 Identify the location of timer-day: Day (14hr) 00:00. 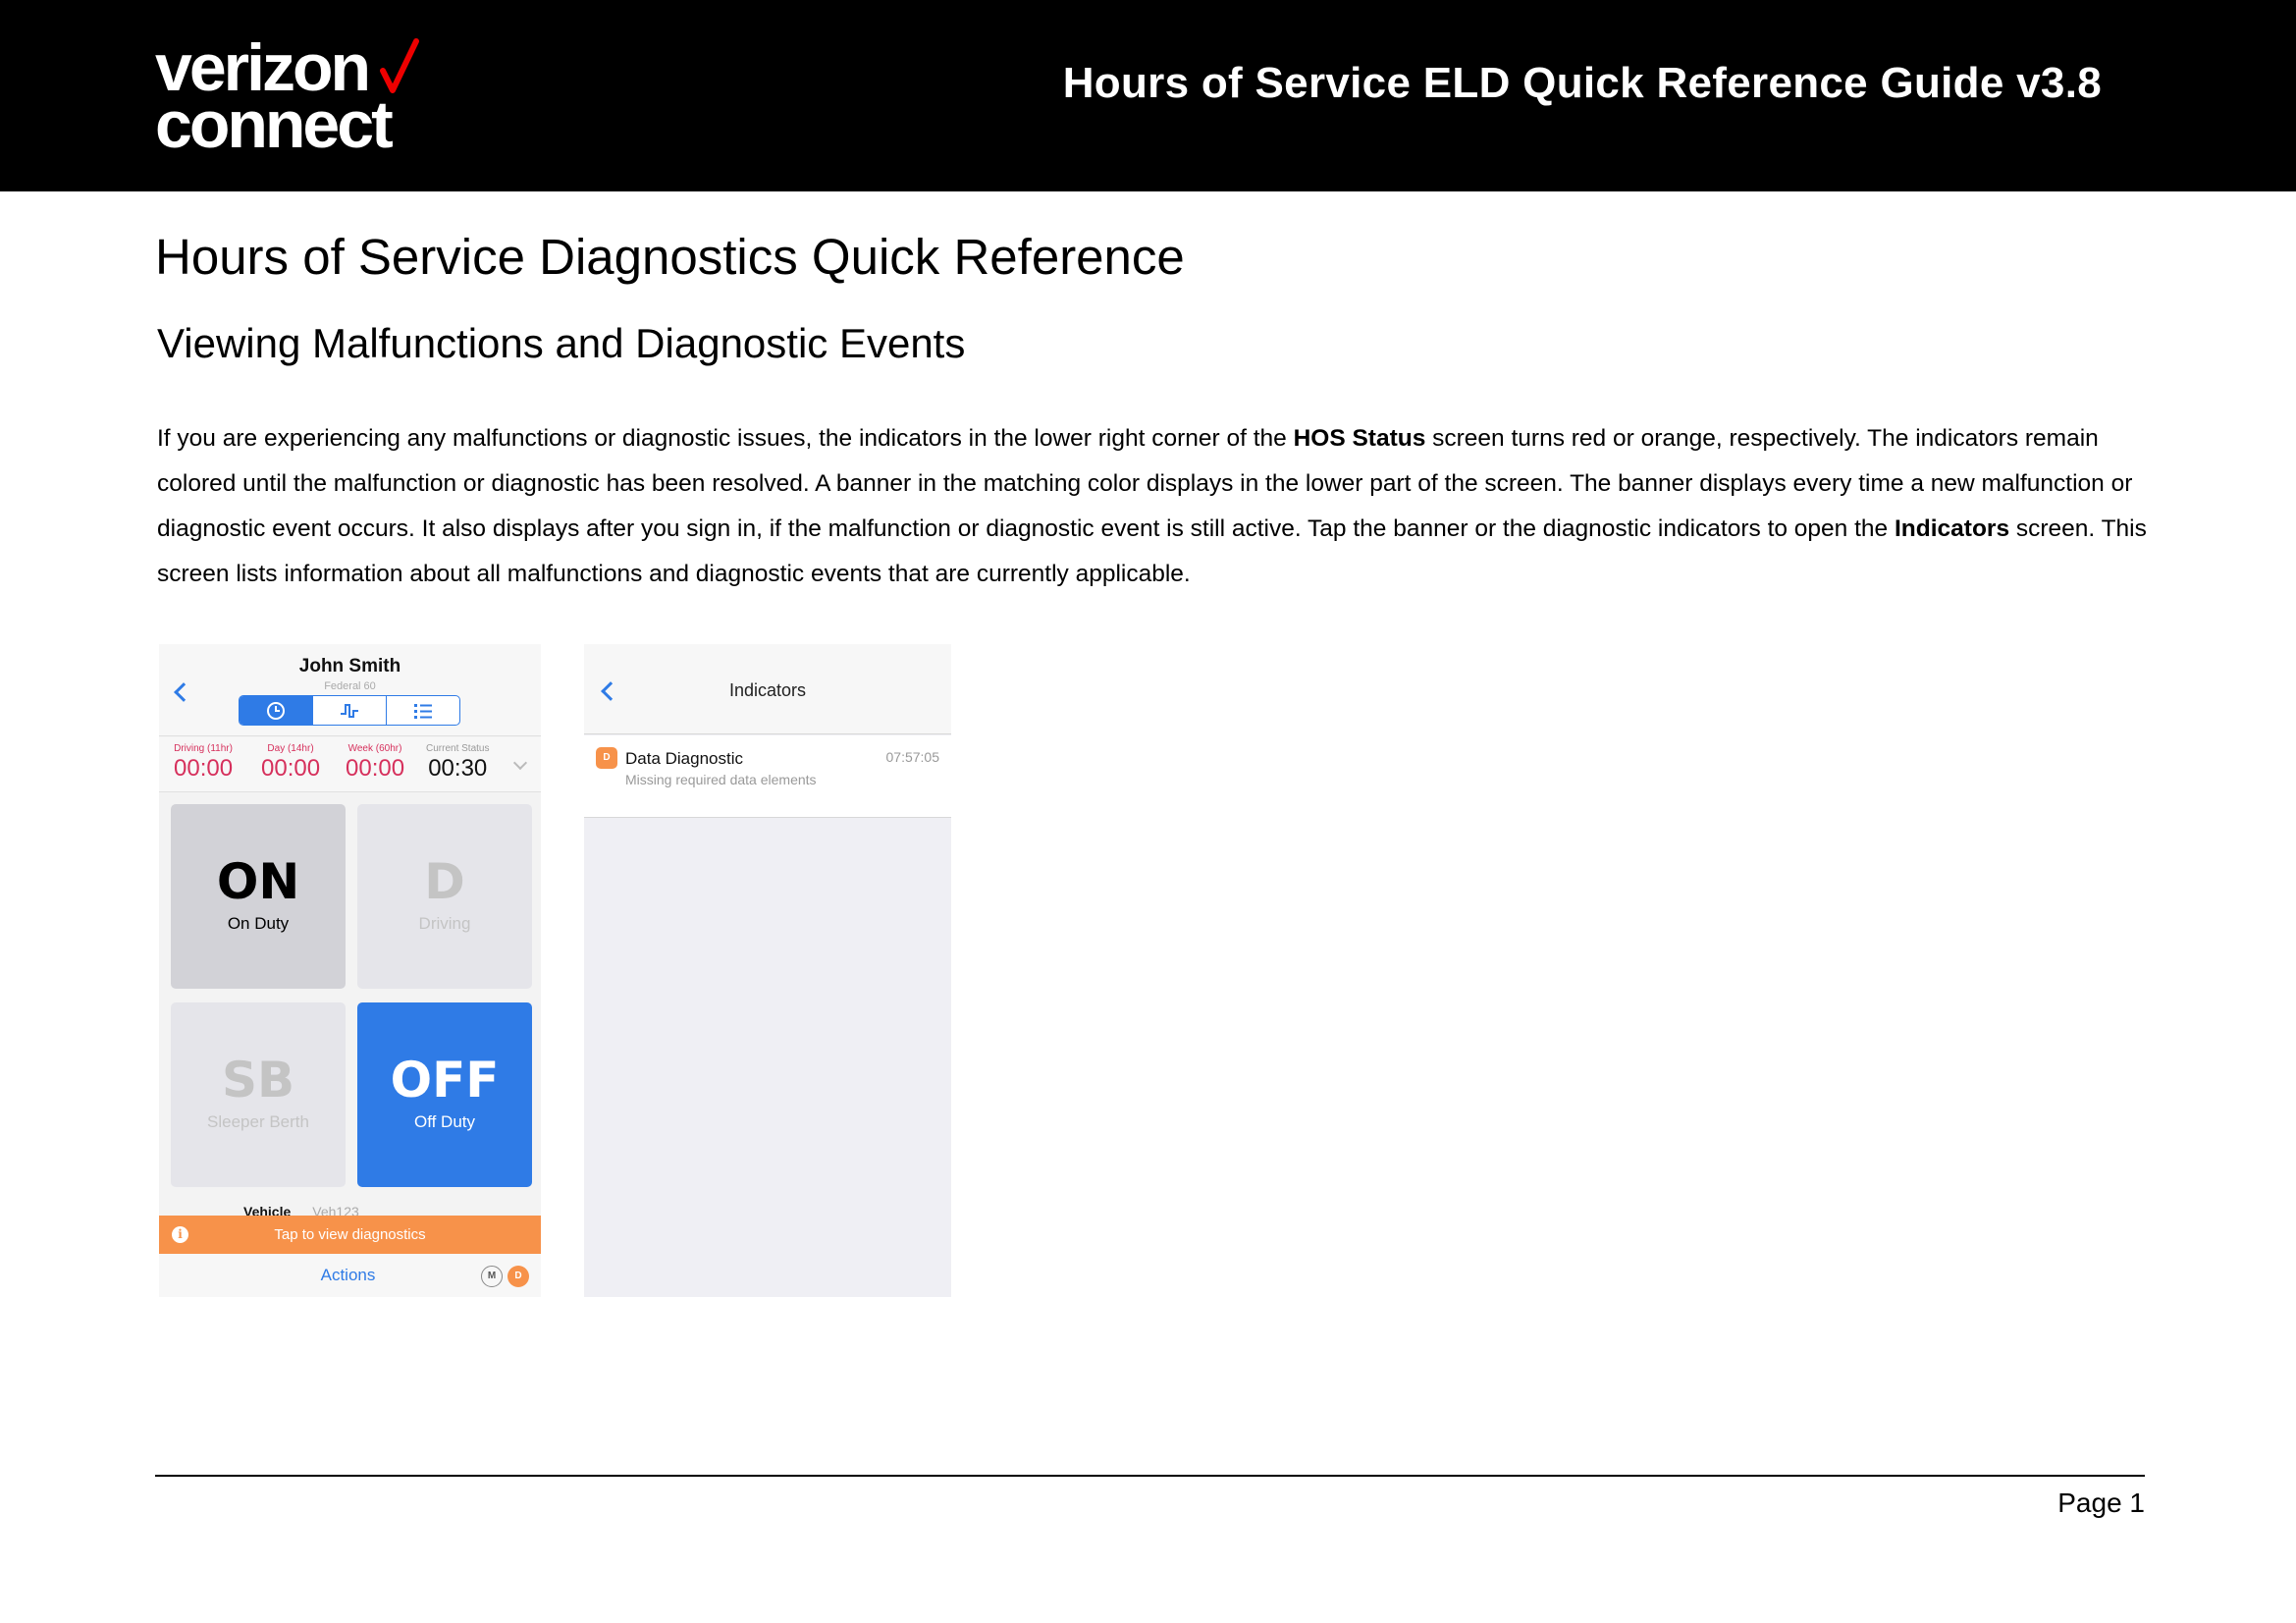
(291, 763).